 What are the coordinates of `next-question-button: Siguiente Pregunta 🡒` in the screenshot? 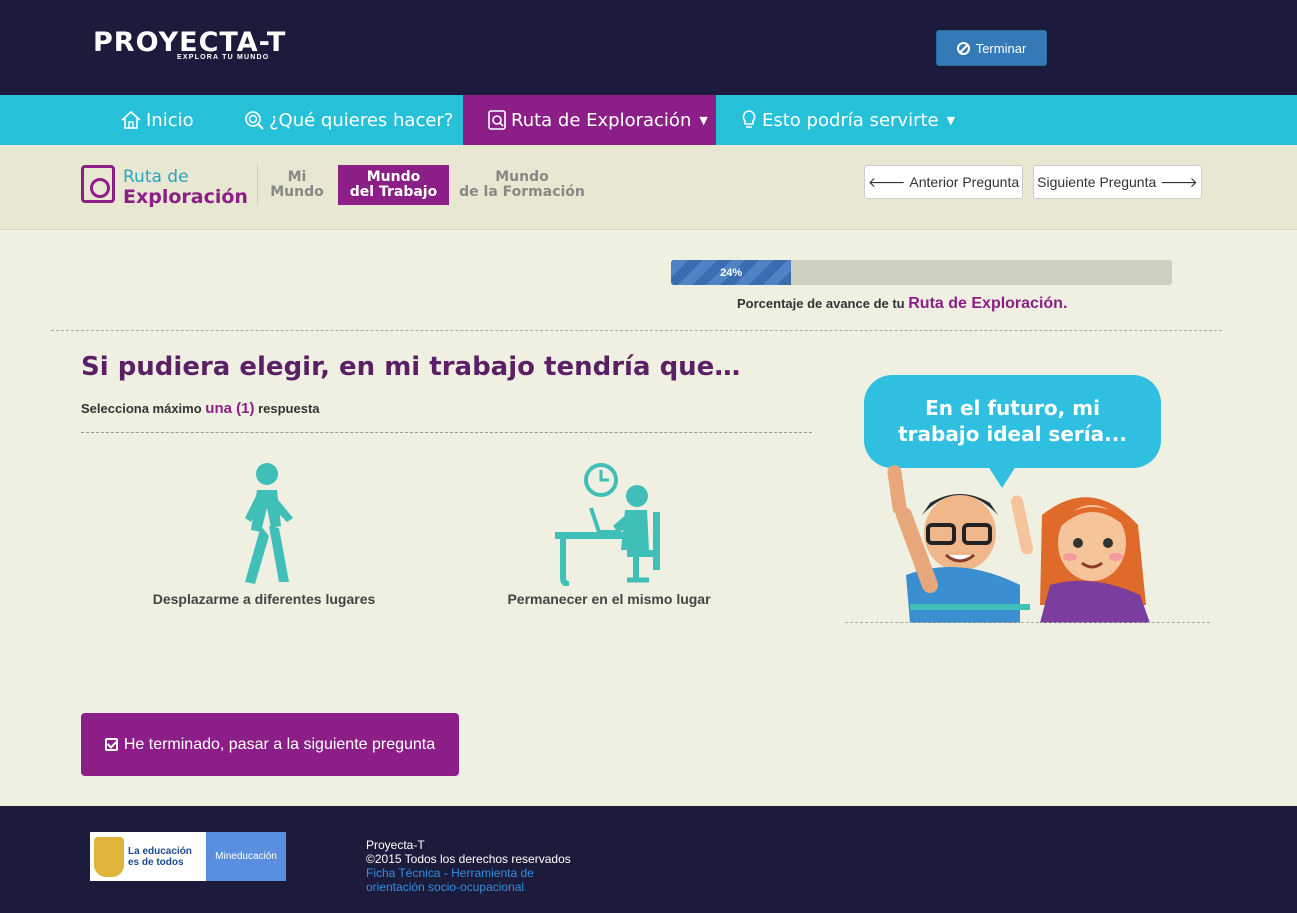 It's located at (1117, 182).